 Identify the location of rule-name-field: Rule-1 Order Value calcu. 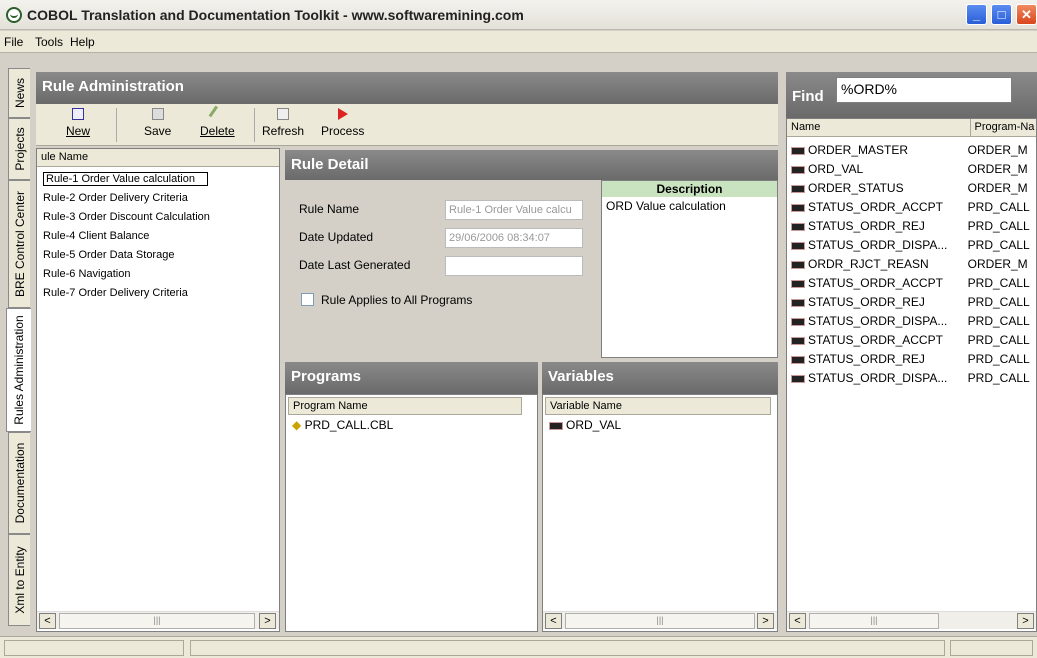
(514, 210).